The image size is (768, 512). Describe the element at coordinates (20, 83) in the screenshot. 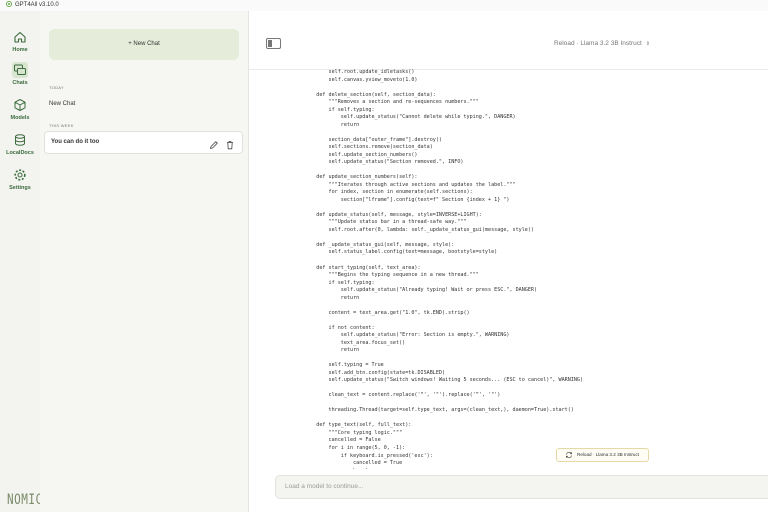

I see `nav-chats-label: Chats` at that location.